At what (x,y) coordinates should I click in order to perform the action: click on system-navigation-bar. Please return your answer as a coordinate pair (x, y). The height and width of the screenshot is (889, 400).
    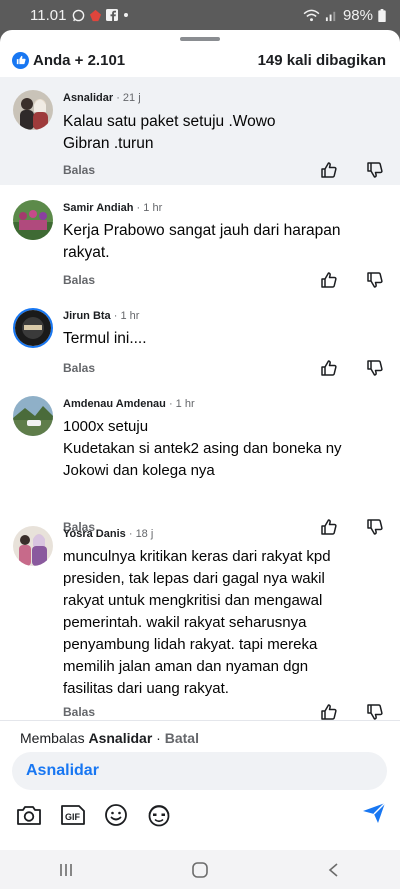
    Looking at the image, I should click on (200, 869).